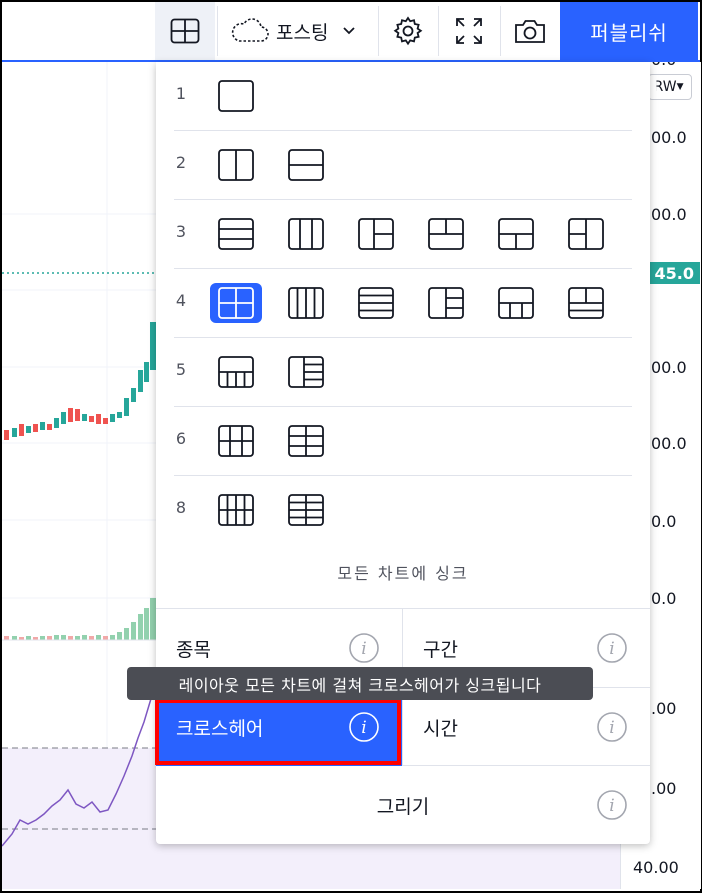 The image size is (702, 893). I want to click on layout-row-2: 2, so click(403, 165).